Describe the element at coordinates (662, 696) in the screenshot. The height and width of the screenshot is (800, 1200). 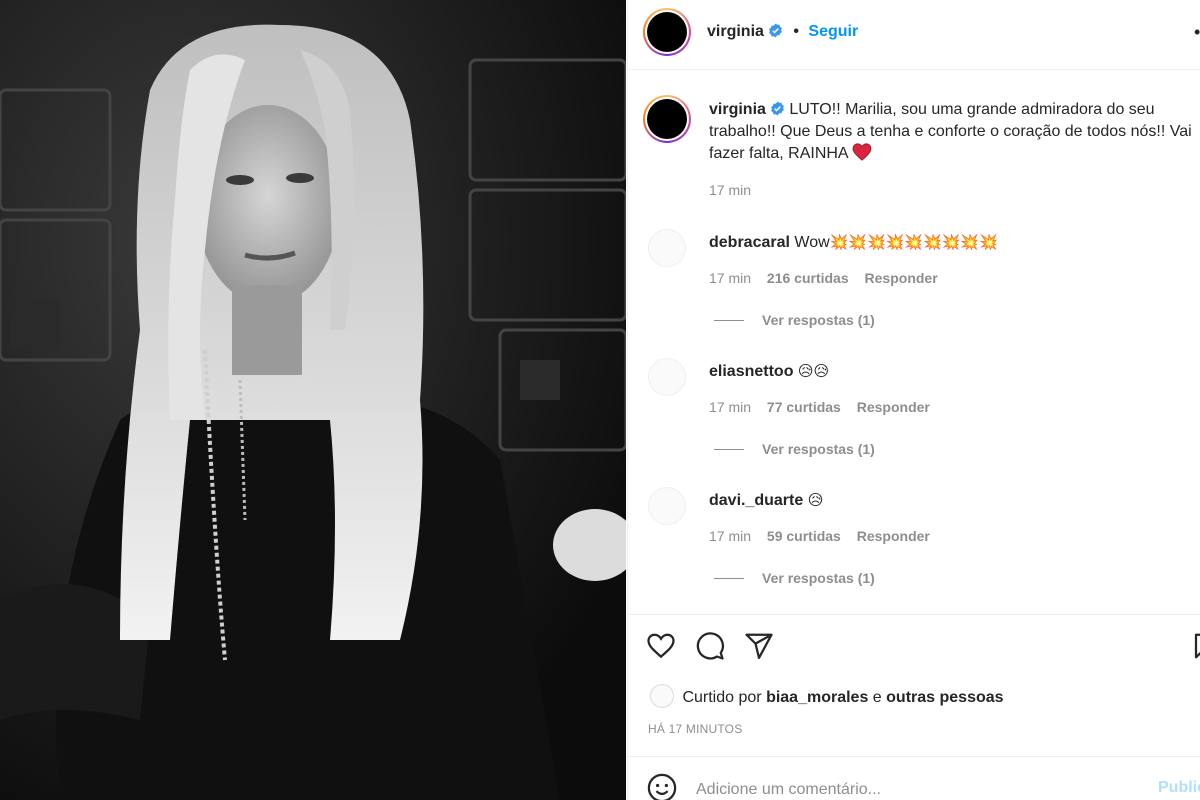
I see `liker-avatar` at that location.